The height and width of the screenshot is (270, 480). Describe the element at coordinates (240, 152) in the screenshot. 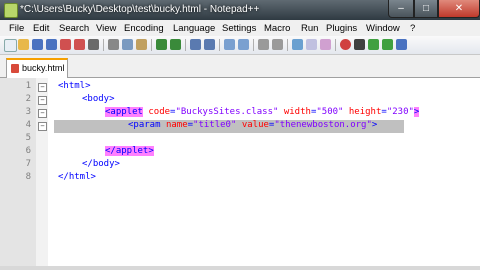

I see `code-line: 6 </applet>` at that location.